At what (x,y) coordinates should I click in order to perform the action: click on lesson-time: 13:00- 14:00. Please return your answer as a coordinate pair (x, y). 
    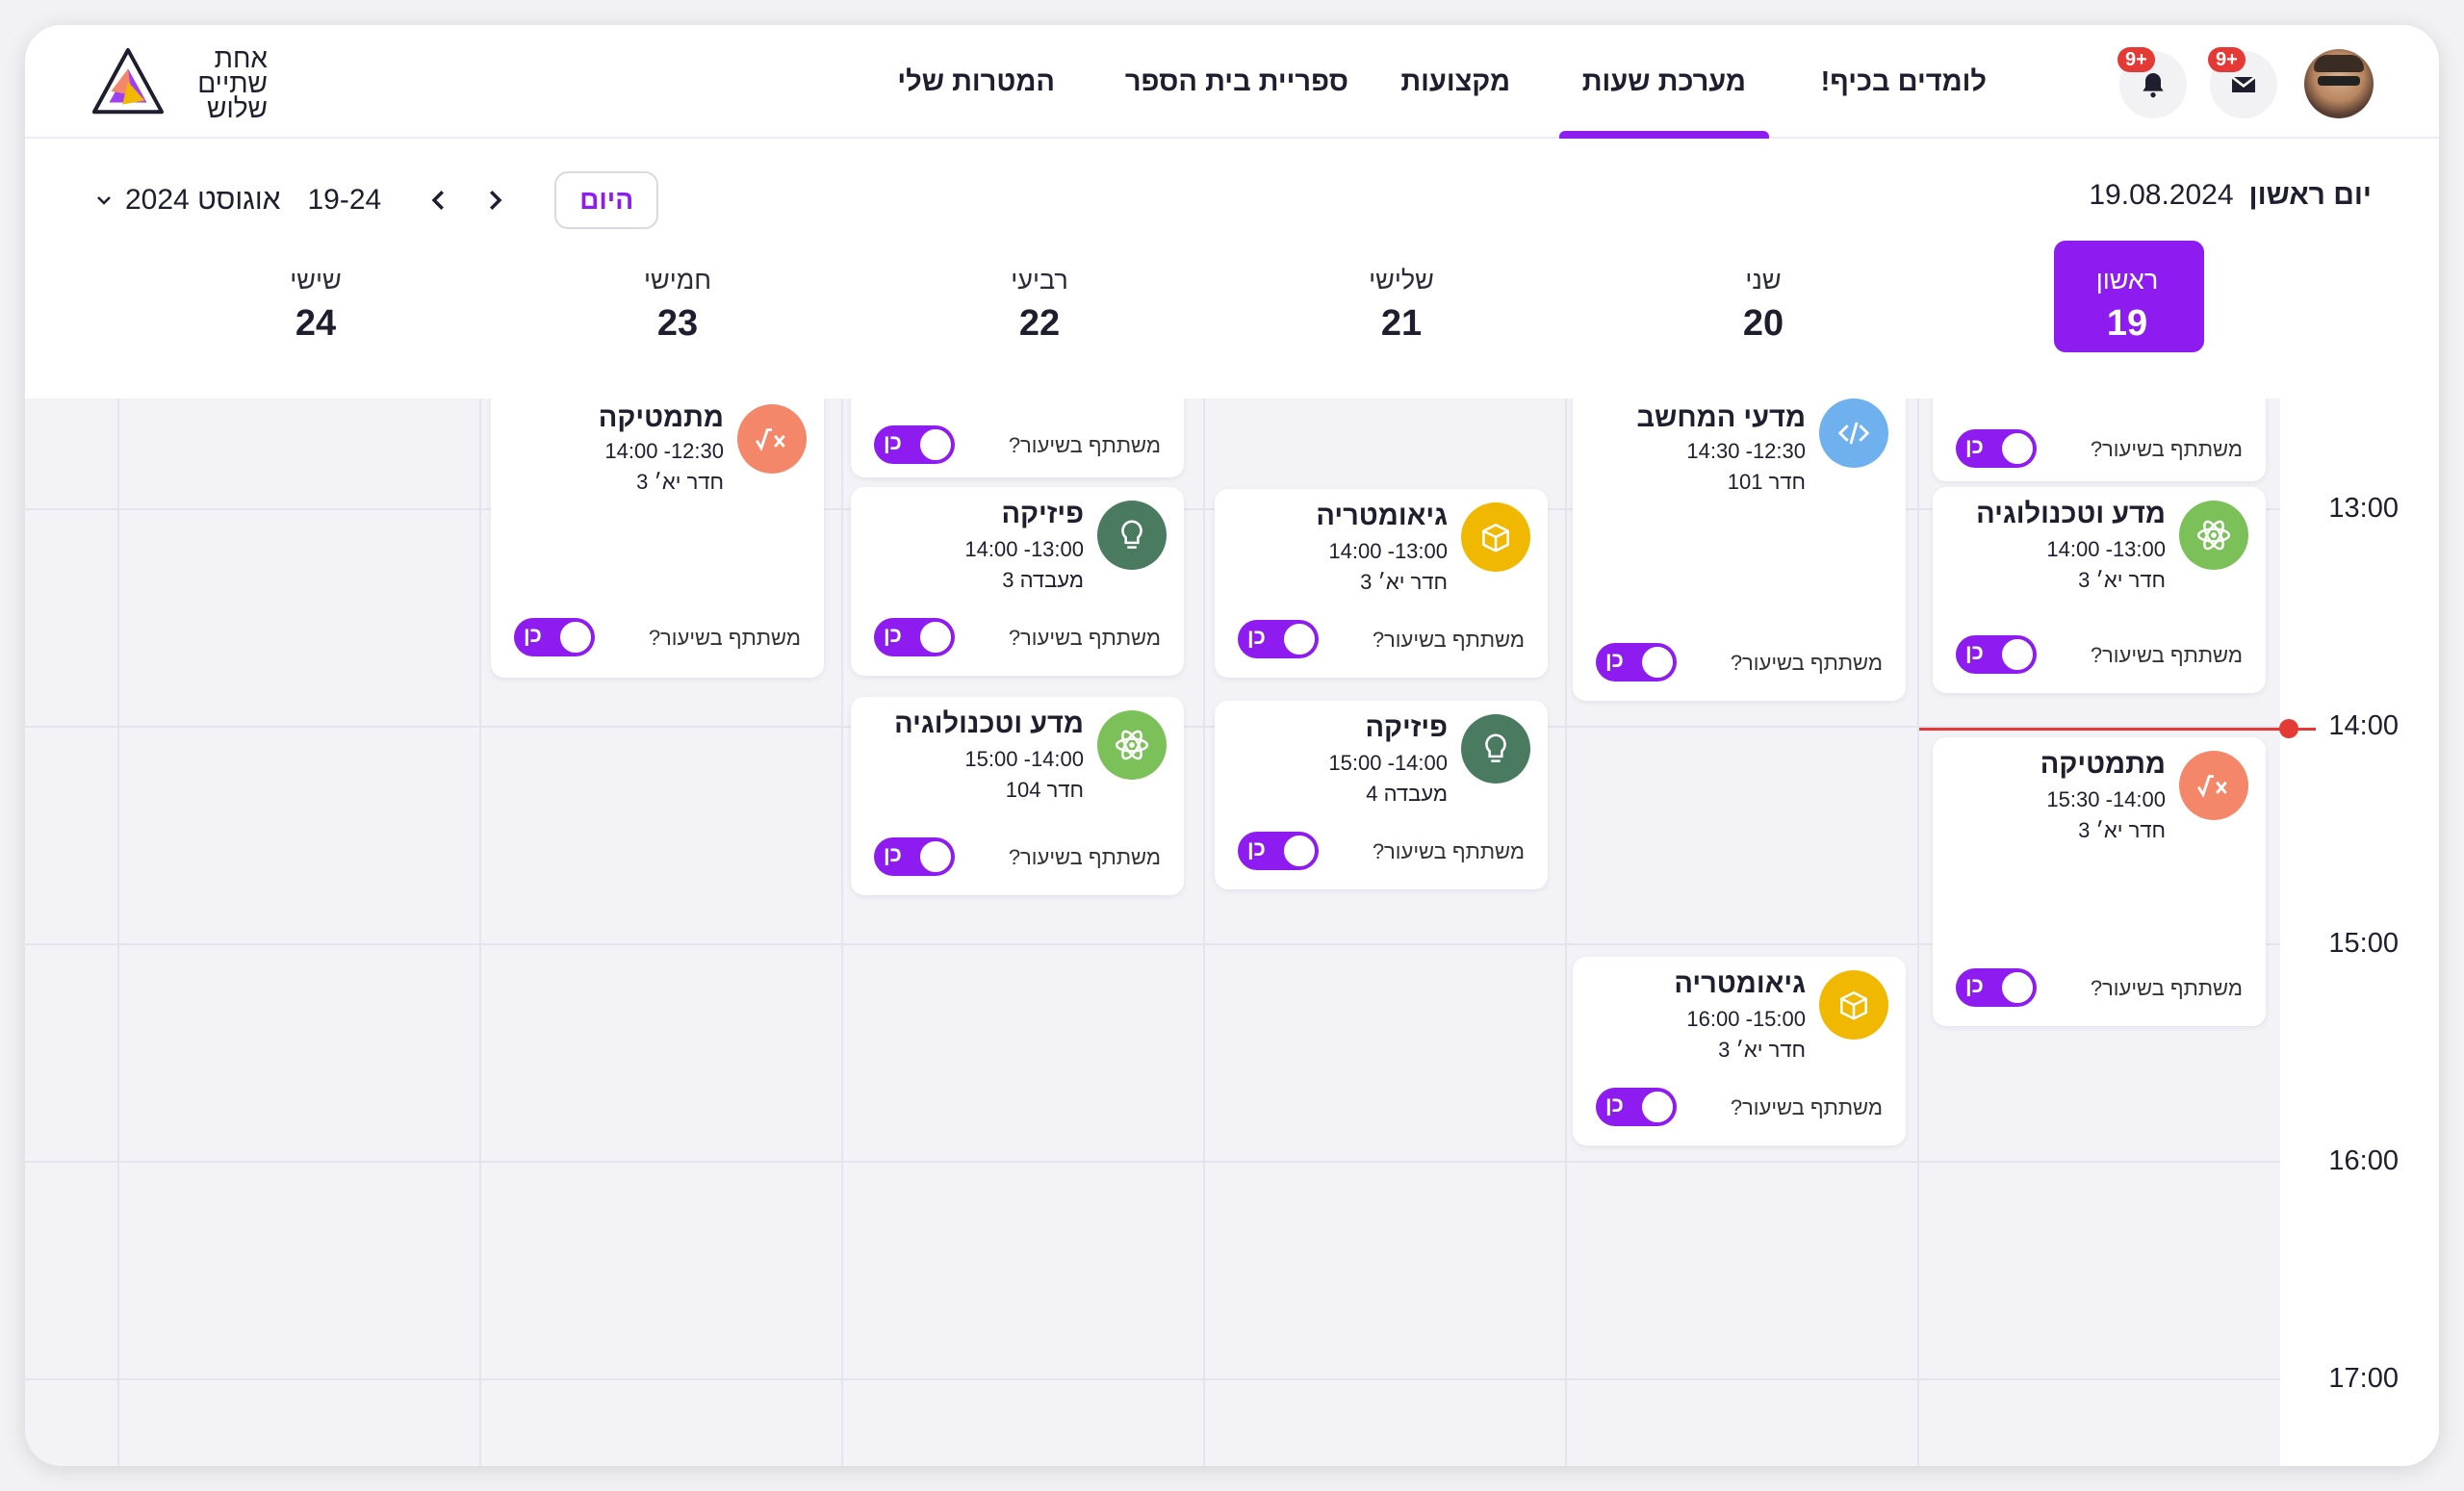
    Looking at the image, I should click on (2106, 549).